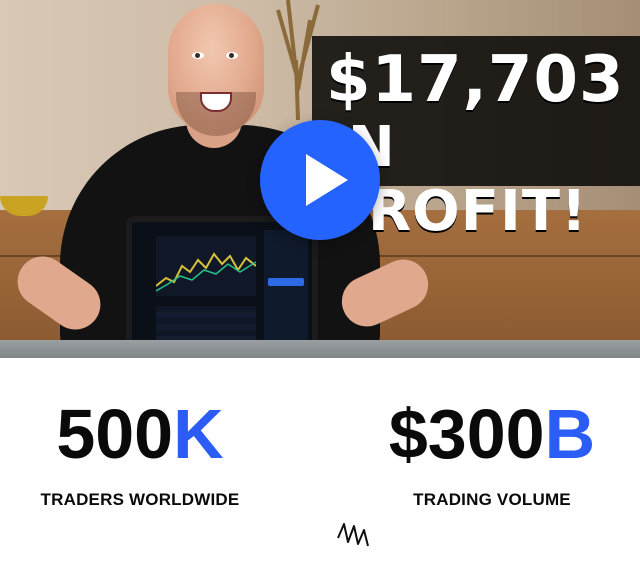 Image resolution: width=640 pixels, height=572 pixels. I want to click on person-eye-left, so click(198, 55).